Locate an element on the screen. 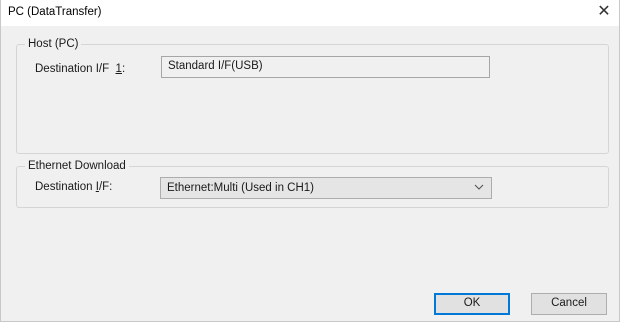 The image size is (620, 322). close-icon: ✕ is located at coordinates (604, 12).